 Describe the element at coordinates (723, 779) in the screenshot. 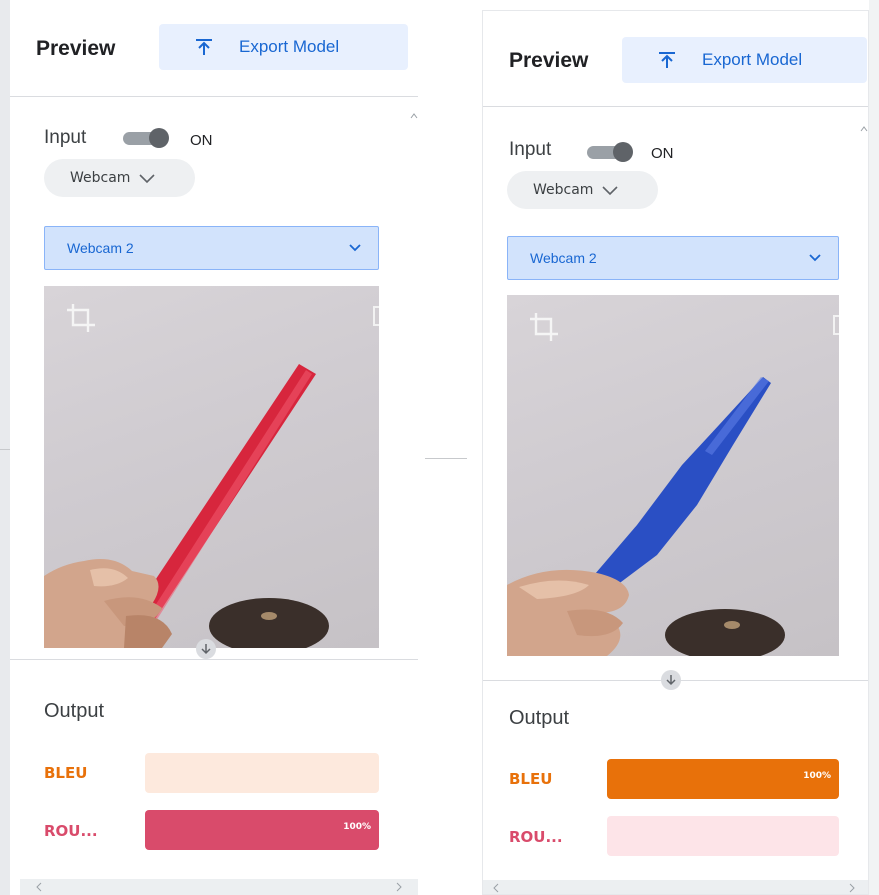

I see `confidence-bar-bleu: 100%` at that location.